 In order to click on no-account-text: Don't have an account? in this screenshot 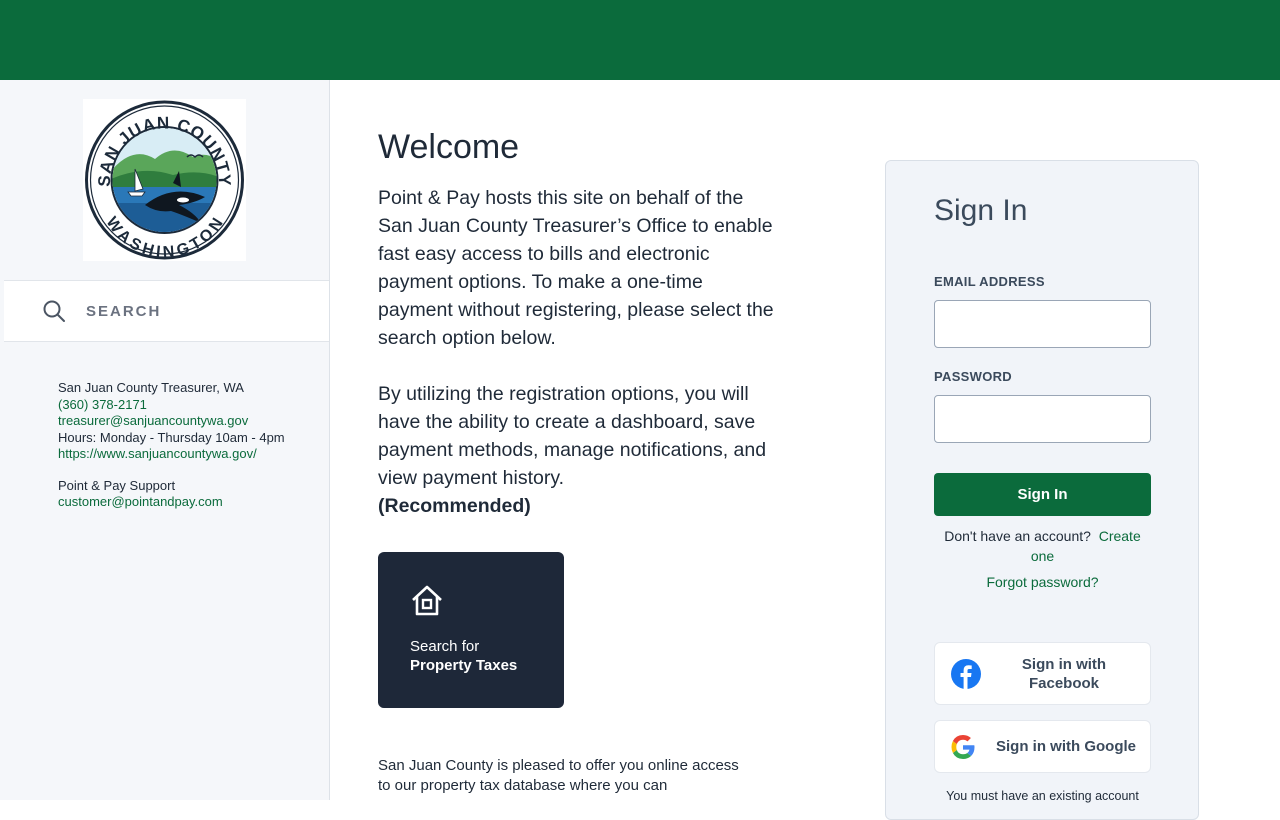, I will do `click(1017, 536)`.